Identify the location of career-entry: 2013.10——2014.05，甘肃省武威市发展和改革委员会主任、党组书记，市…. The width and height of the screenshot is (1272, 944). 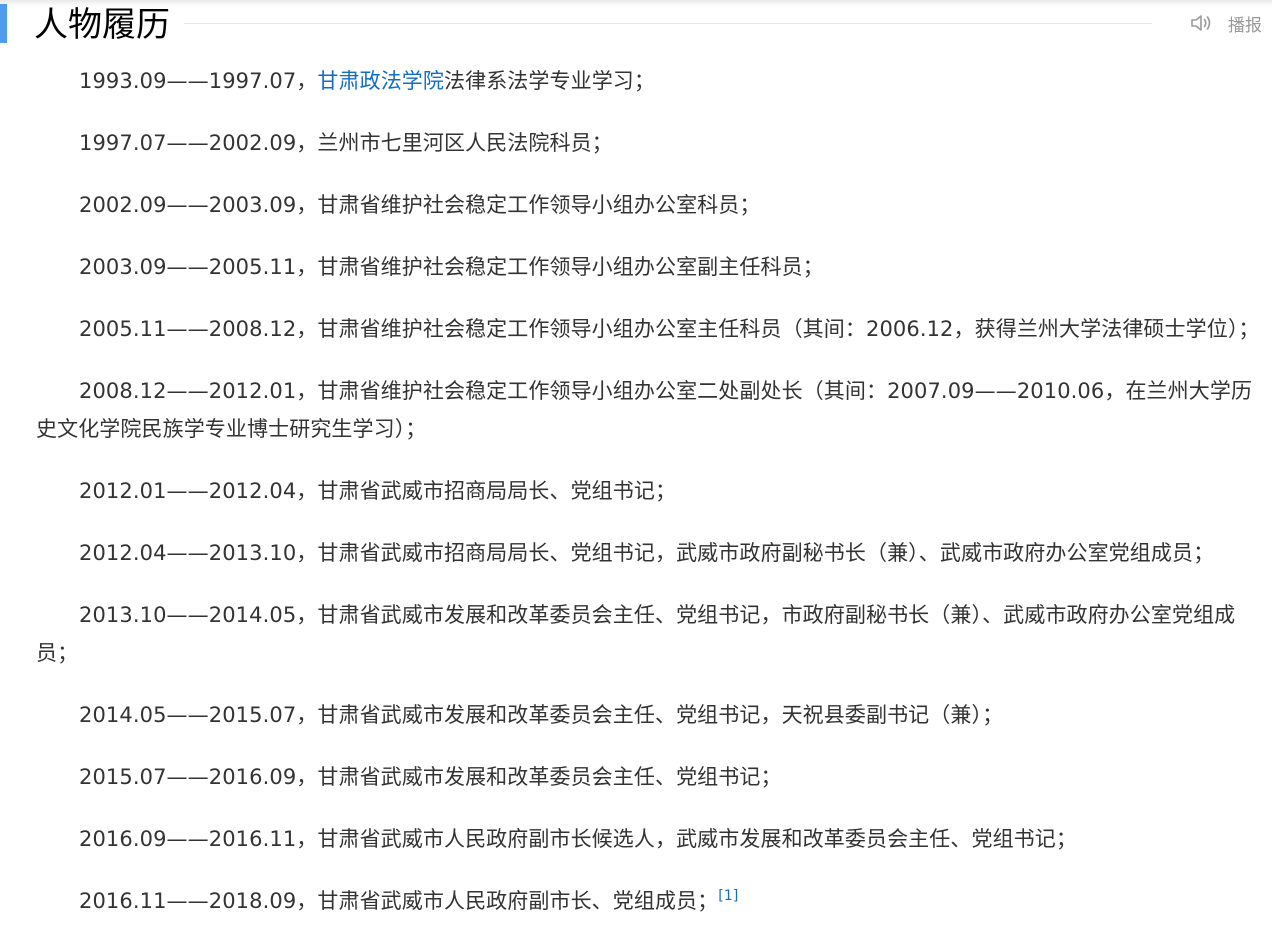
(636, 634).